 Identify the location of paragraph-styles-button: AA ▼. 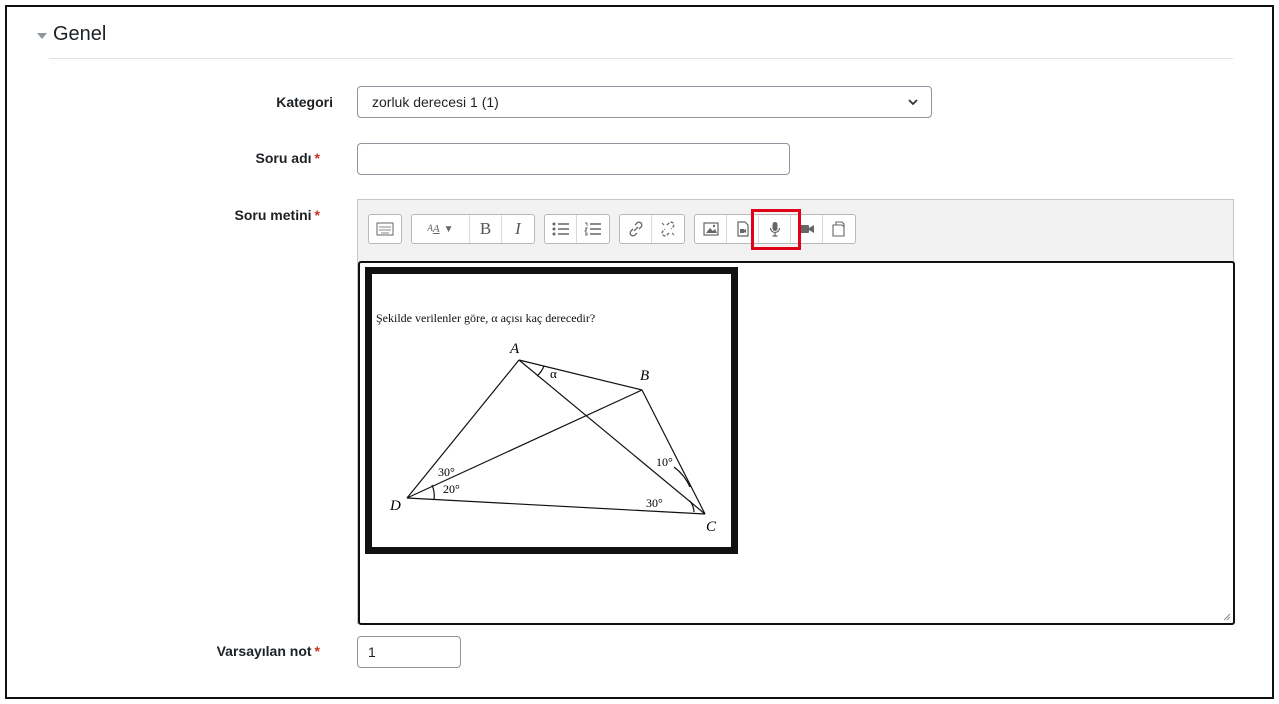
(441, 229).